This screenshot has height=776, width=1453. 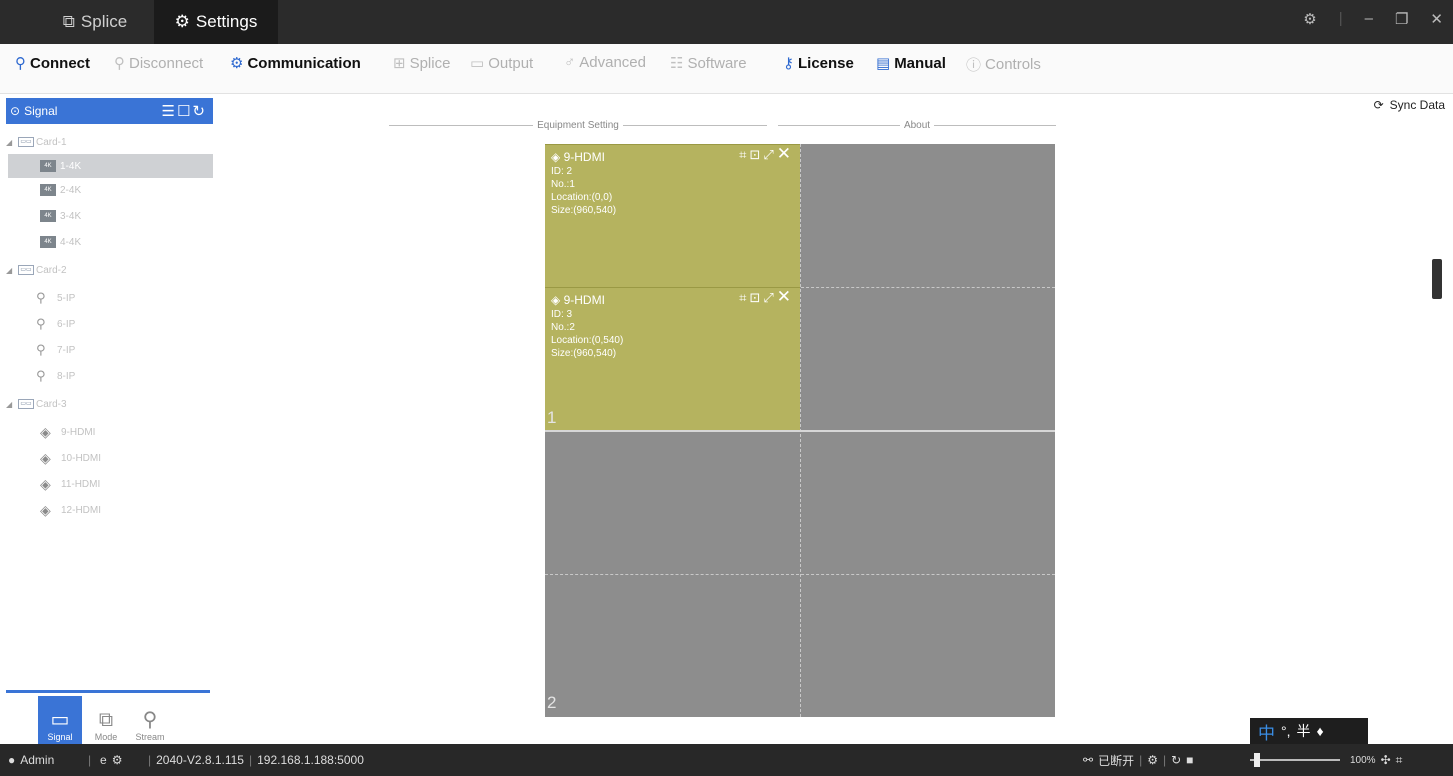 I want to click on ime-punctuation: °,, so click(x=1286, y=731).